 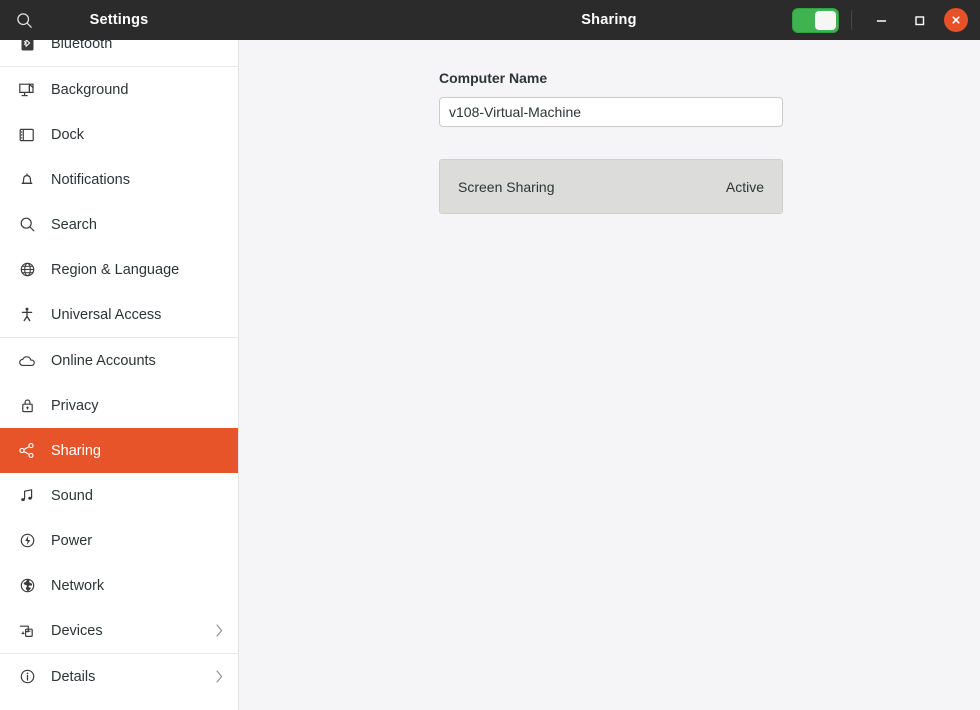 I want to click on sidebar-item-label: Universal Access, so click(x=106, y=314).